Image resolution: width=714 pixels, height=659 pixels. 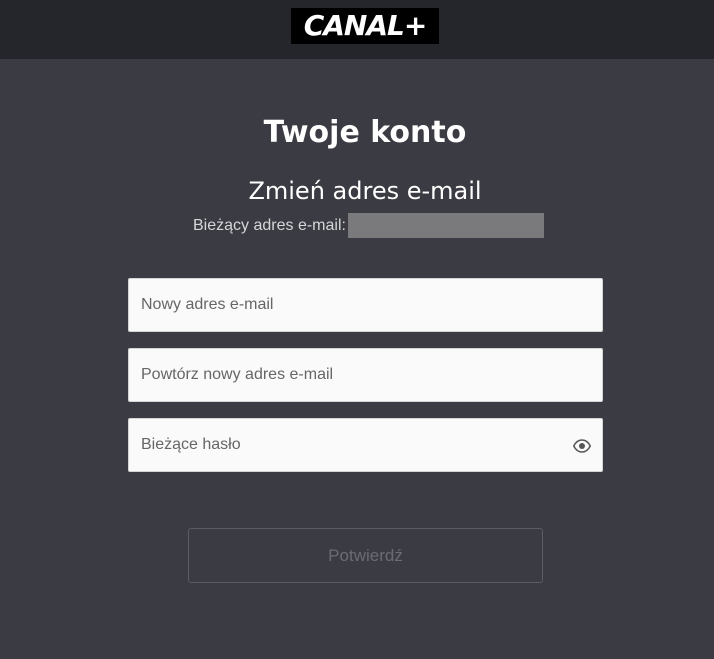 What do you see at coordinates (365, 191) in the screenshot?
I see `section-title: Zmień adres e-mail` at bounding box center [365, 191].